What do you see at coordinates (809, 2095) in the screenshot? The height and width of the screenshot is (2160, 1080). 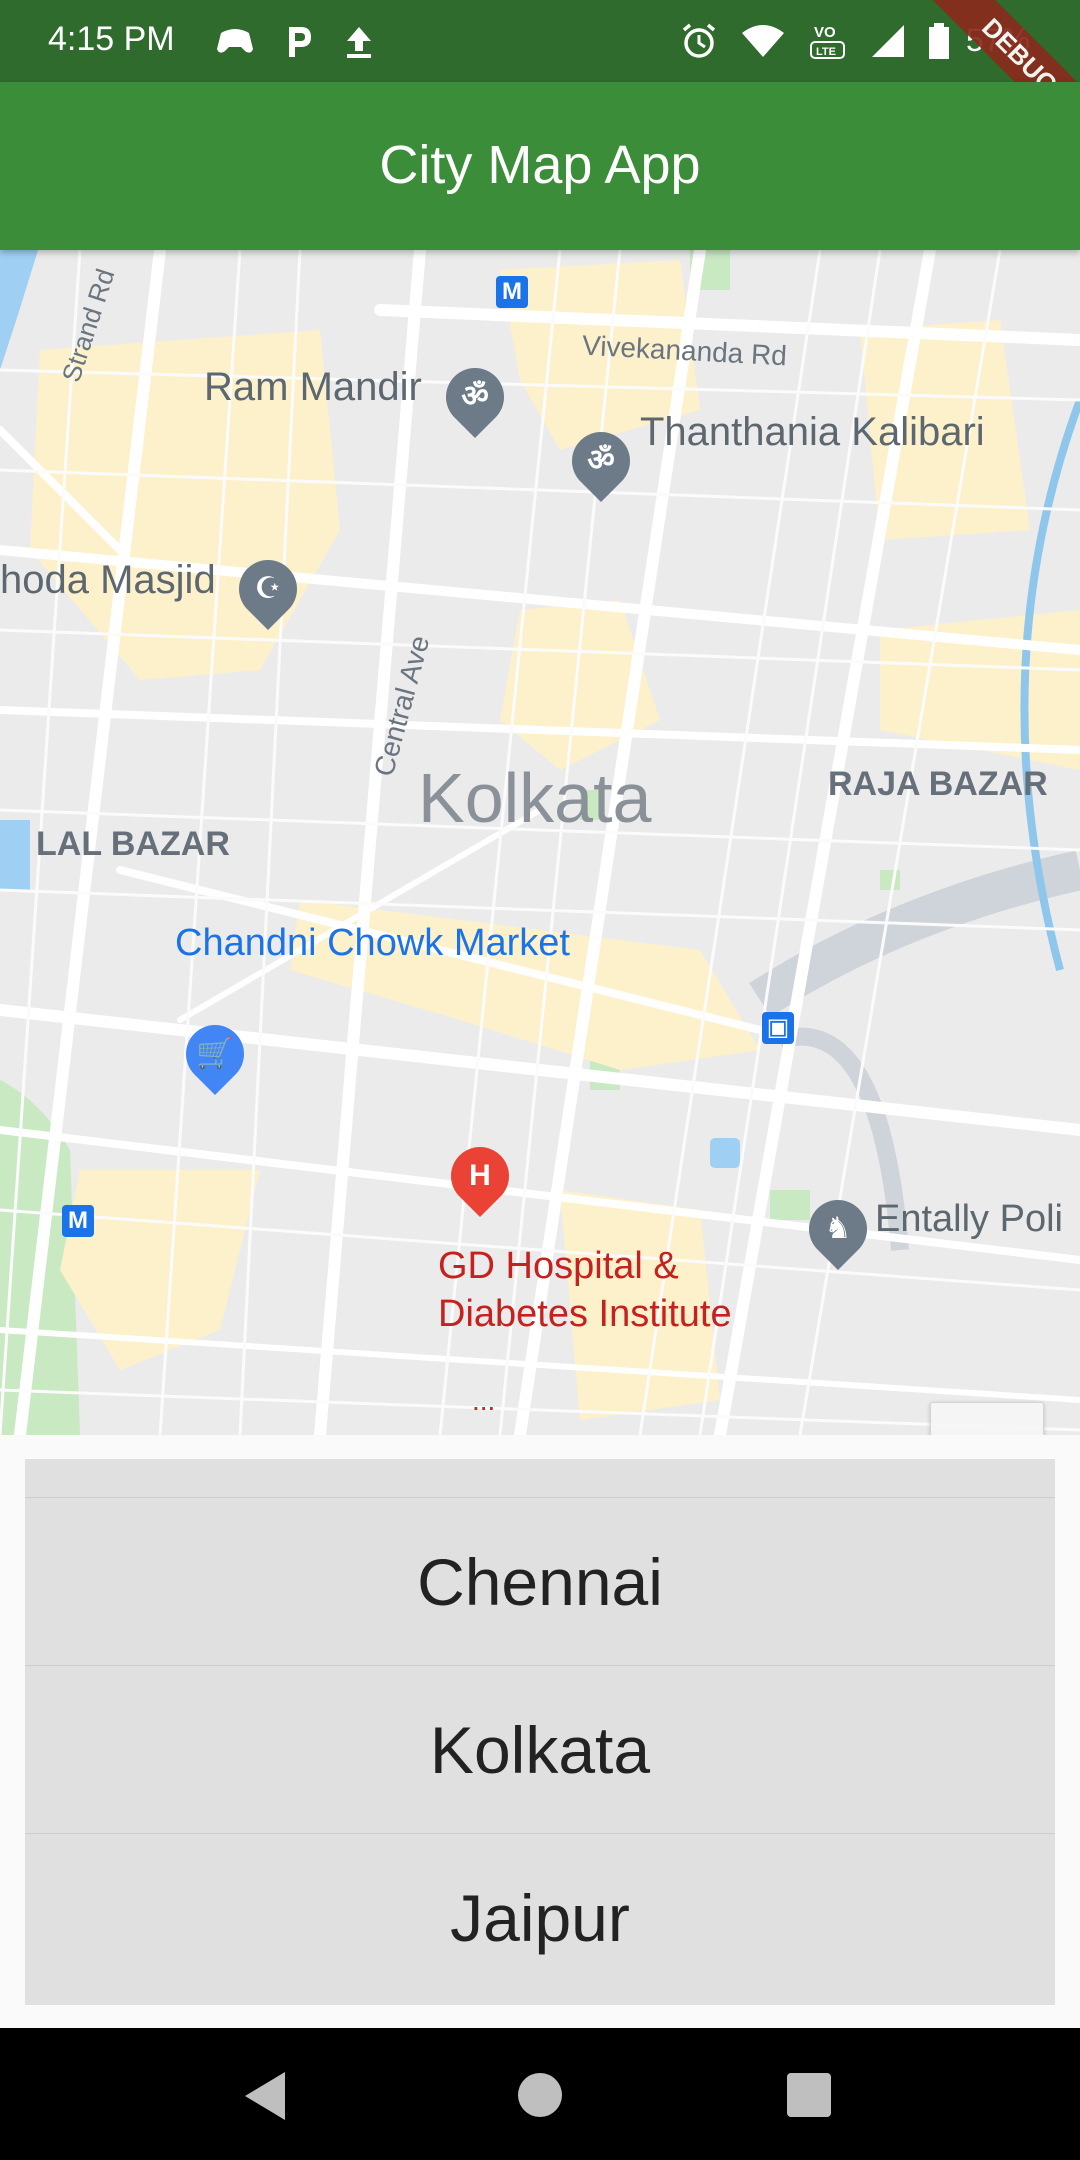 I see `recent-apps-icon` at bounding box center [809, 2095].